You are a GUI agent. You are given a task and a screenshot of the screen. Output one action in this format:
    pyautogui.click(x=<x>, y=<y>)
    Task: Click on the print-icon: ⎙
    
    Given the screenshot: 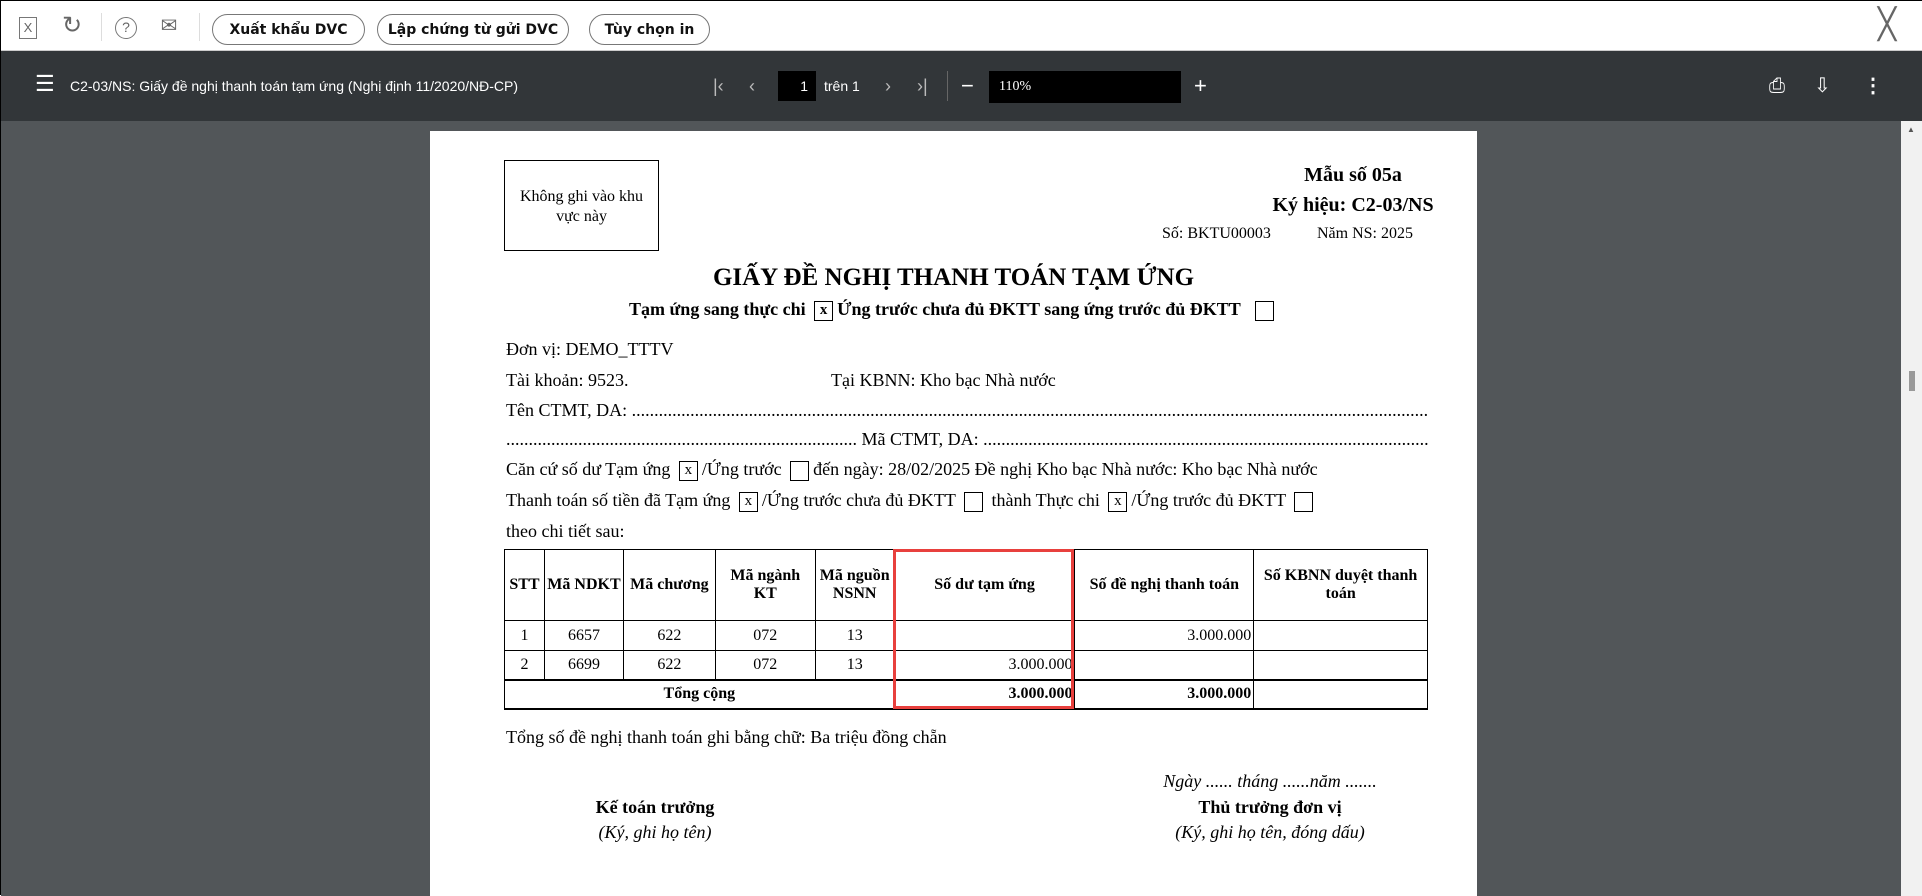 What is the action you would take?
    pyautogui.click(x=1777, y=86)
    